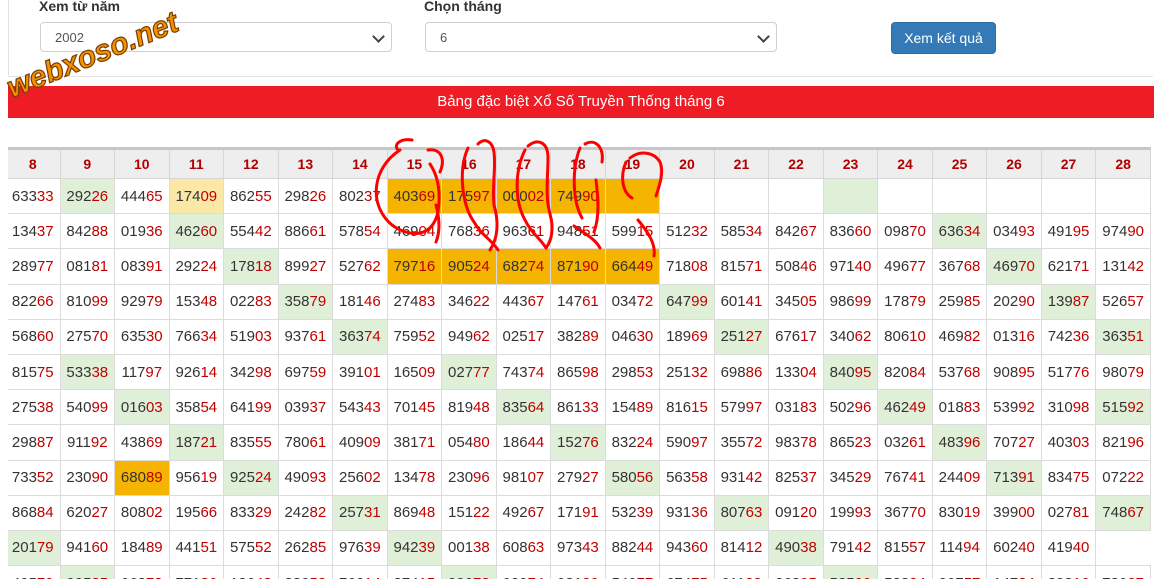  What do you see at coordinates (842, 548) in the screenshot?
I see `result-digits-head: 791` at bounding box center [842, 548].